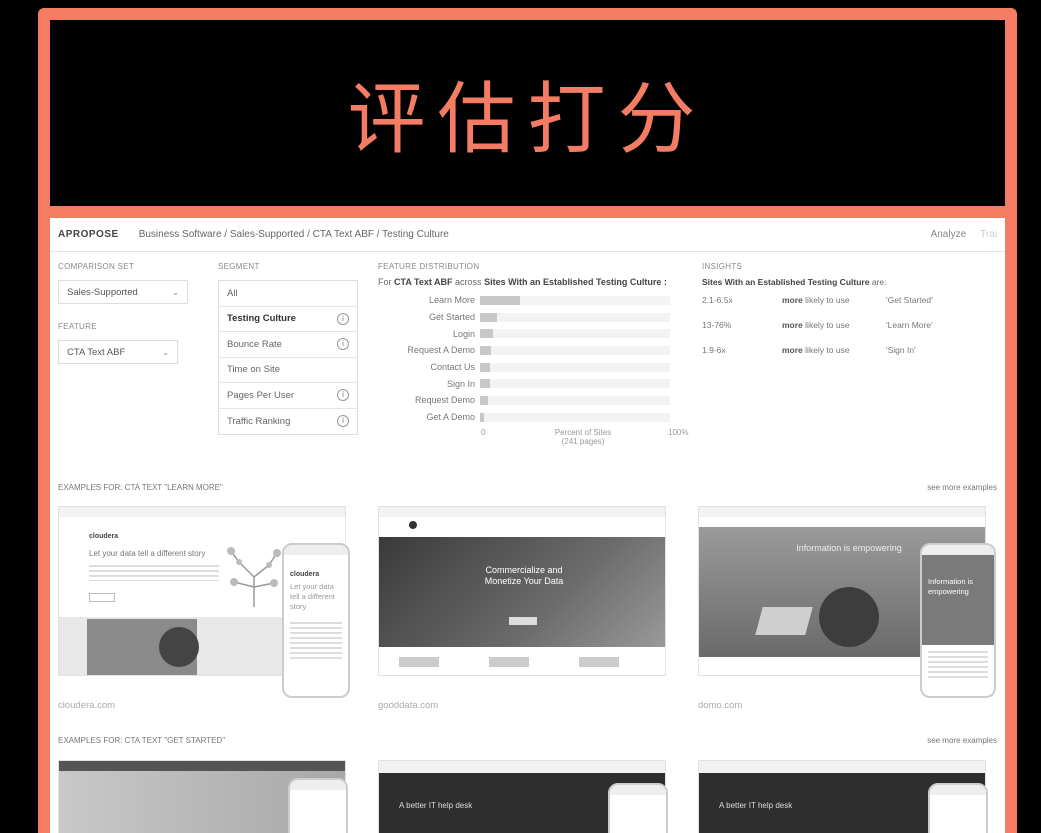 The width and height of the screenshot is (1041, 833). Describe the element at coordinates (96, 352) in the screenshot. I see `feature-value: CTA Text ABF` at that location.